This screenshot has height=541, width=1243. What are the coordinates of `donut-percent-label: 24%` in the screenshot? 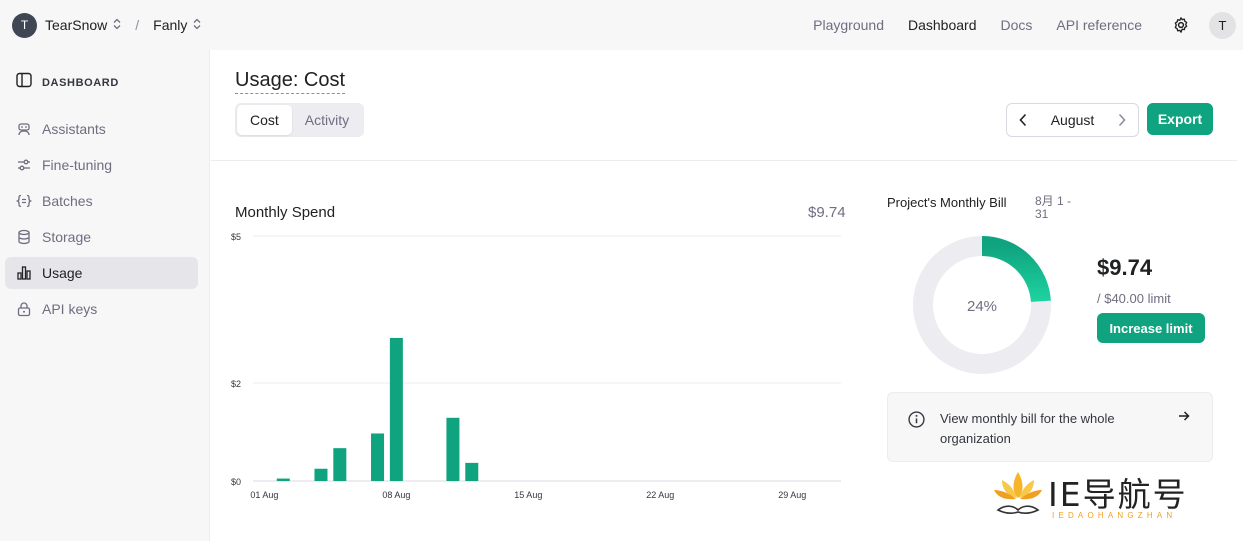 It's located at (982, 306).